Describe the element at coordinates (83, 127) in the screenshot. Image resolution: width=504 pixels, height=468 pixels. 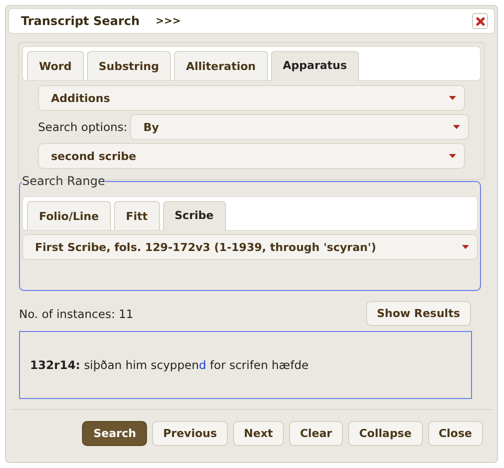
I see `options-label: Search options:` at that location.